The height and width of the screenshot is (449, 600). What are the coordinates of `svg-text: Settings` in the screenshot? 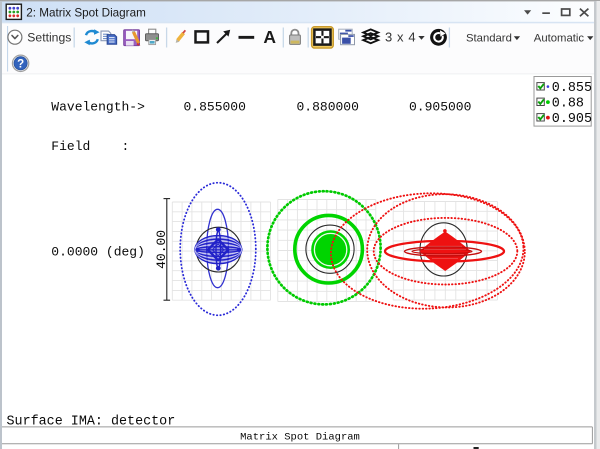 It's located at (49, 38).